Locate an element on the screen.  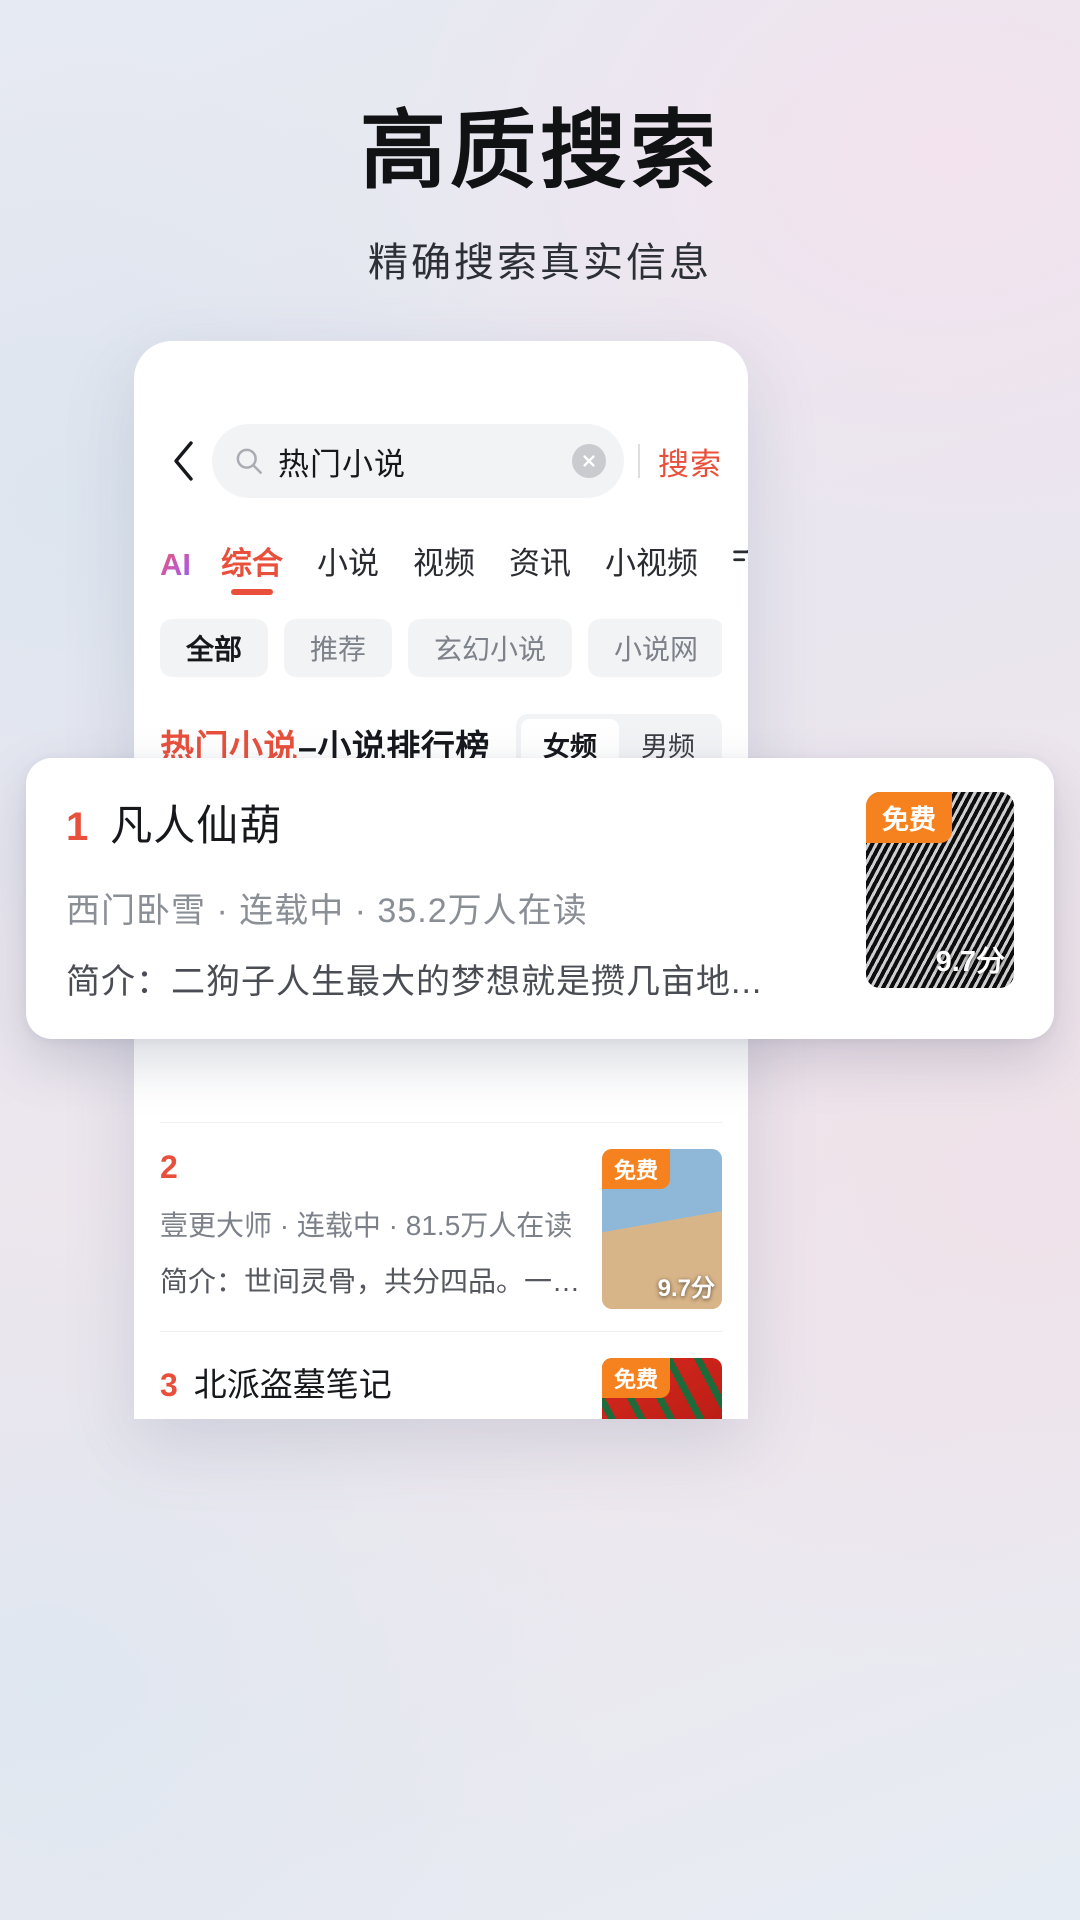
book-rank: 2 is located at coordinates (169, 1167).